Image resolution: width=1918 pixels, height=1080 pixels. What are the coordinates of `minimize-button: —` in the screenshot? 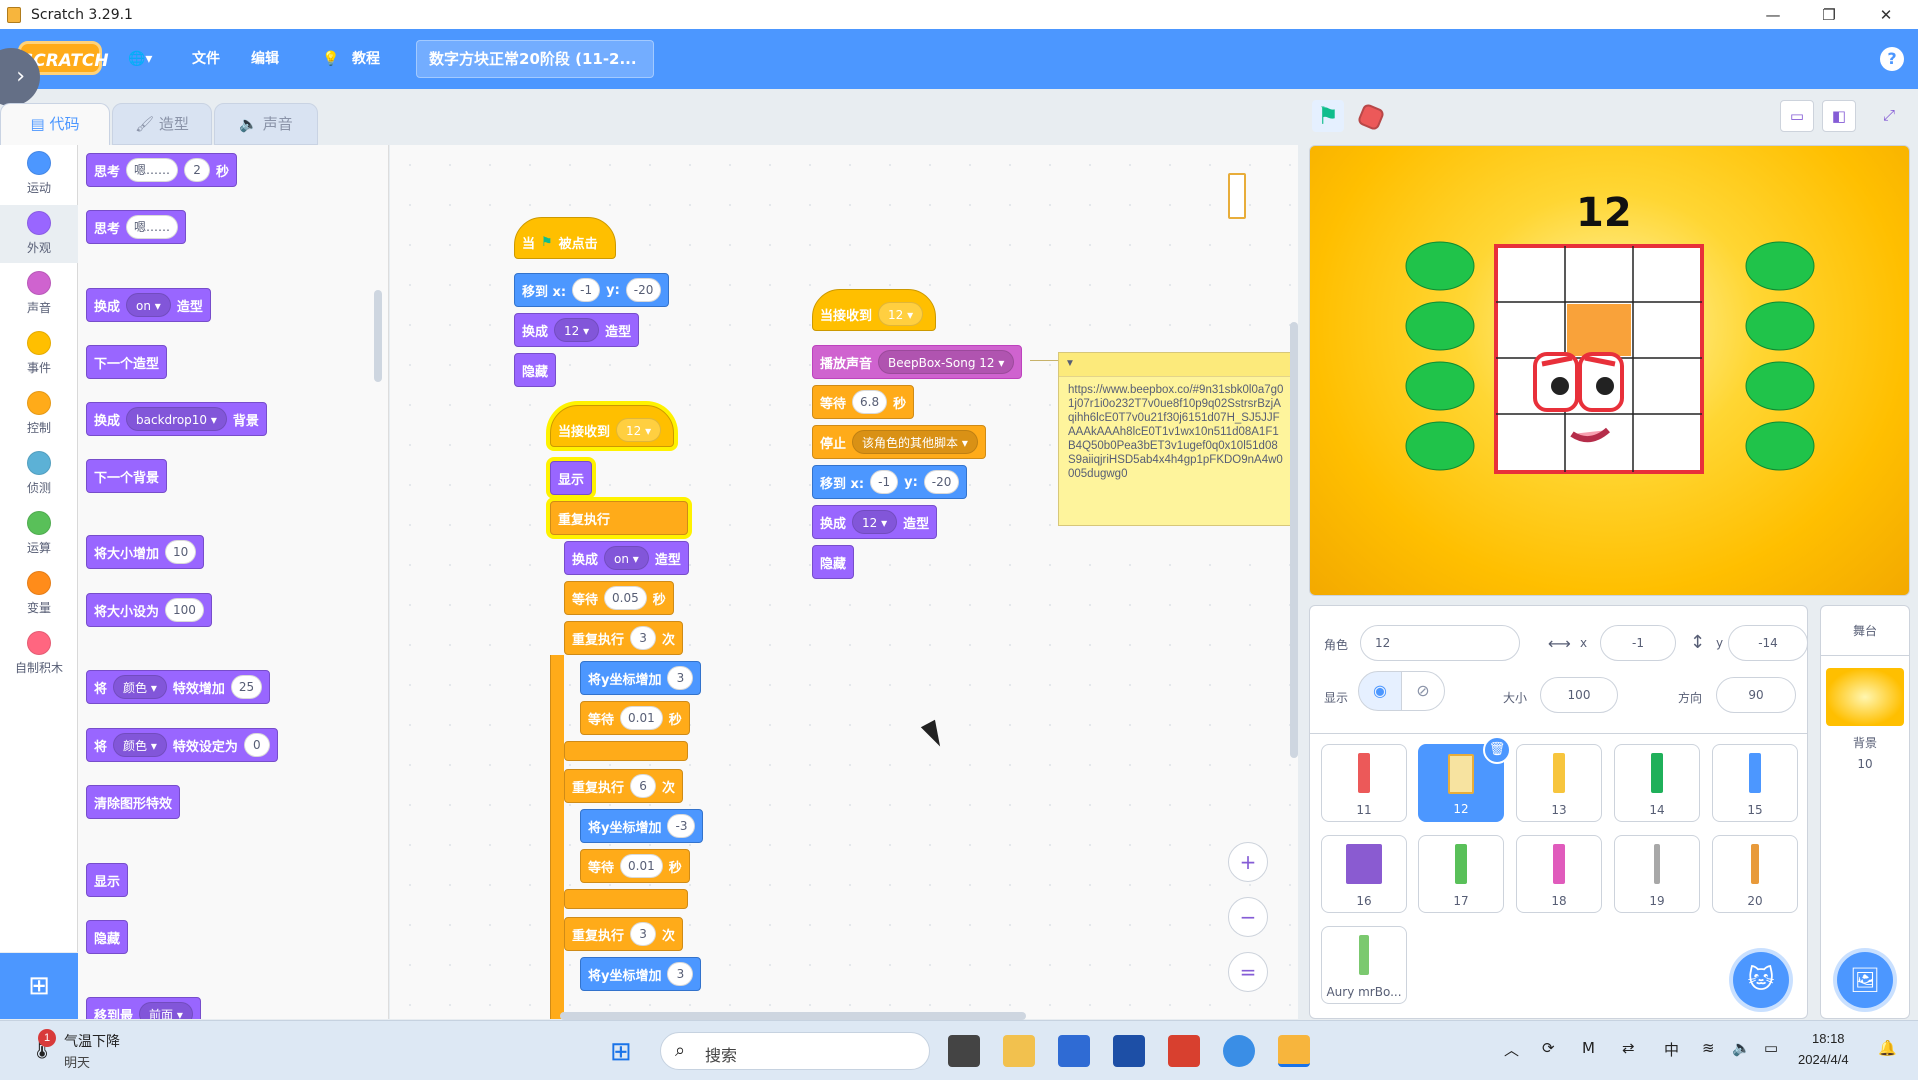 It's located at (1773, 14).